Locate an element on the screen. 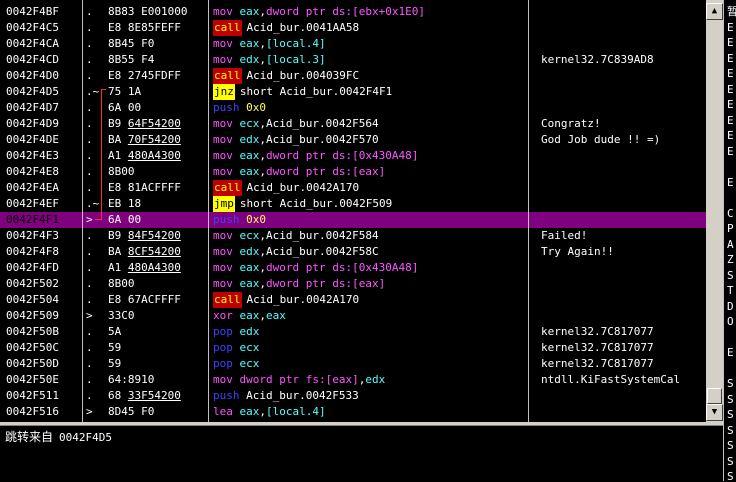 The width and height of the screenshot is (736, 482). row-address: 0042F4D0 is located at coordinates (32, 75).